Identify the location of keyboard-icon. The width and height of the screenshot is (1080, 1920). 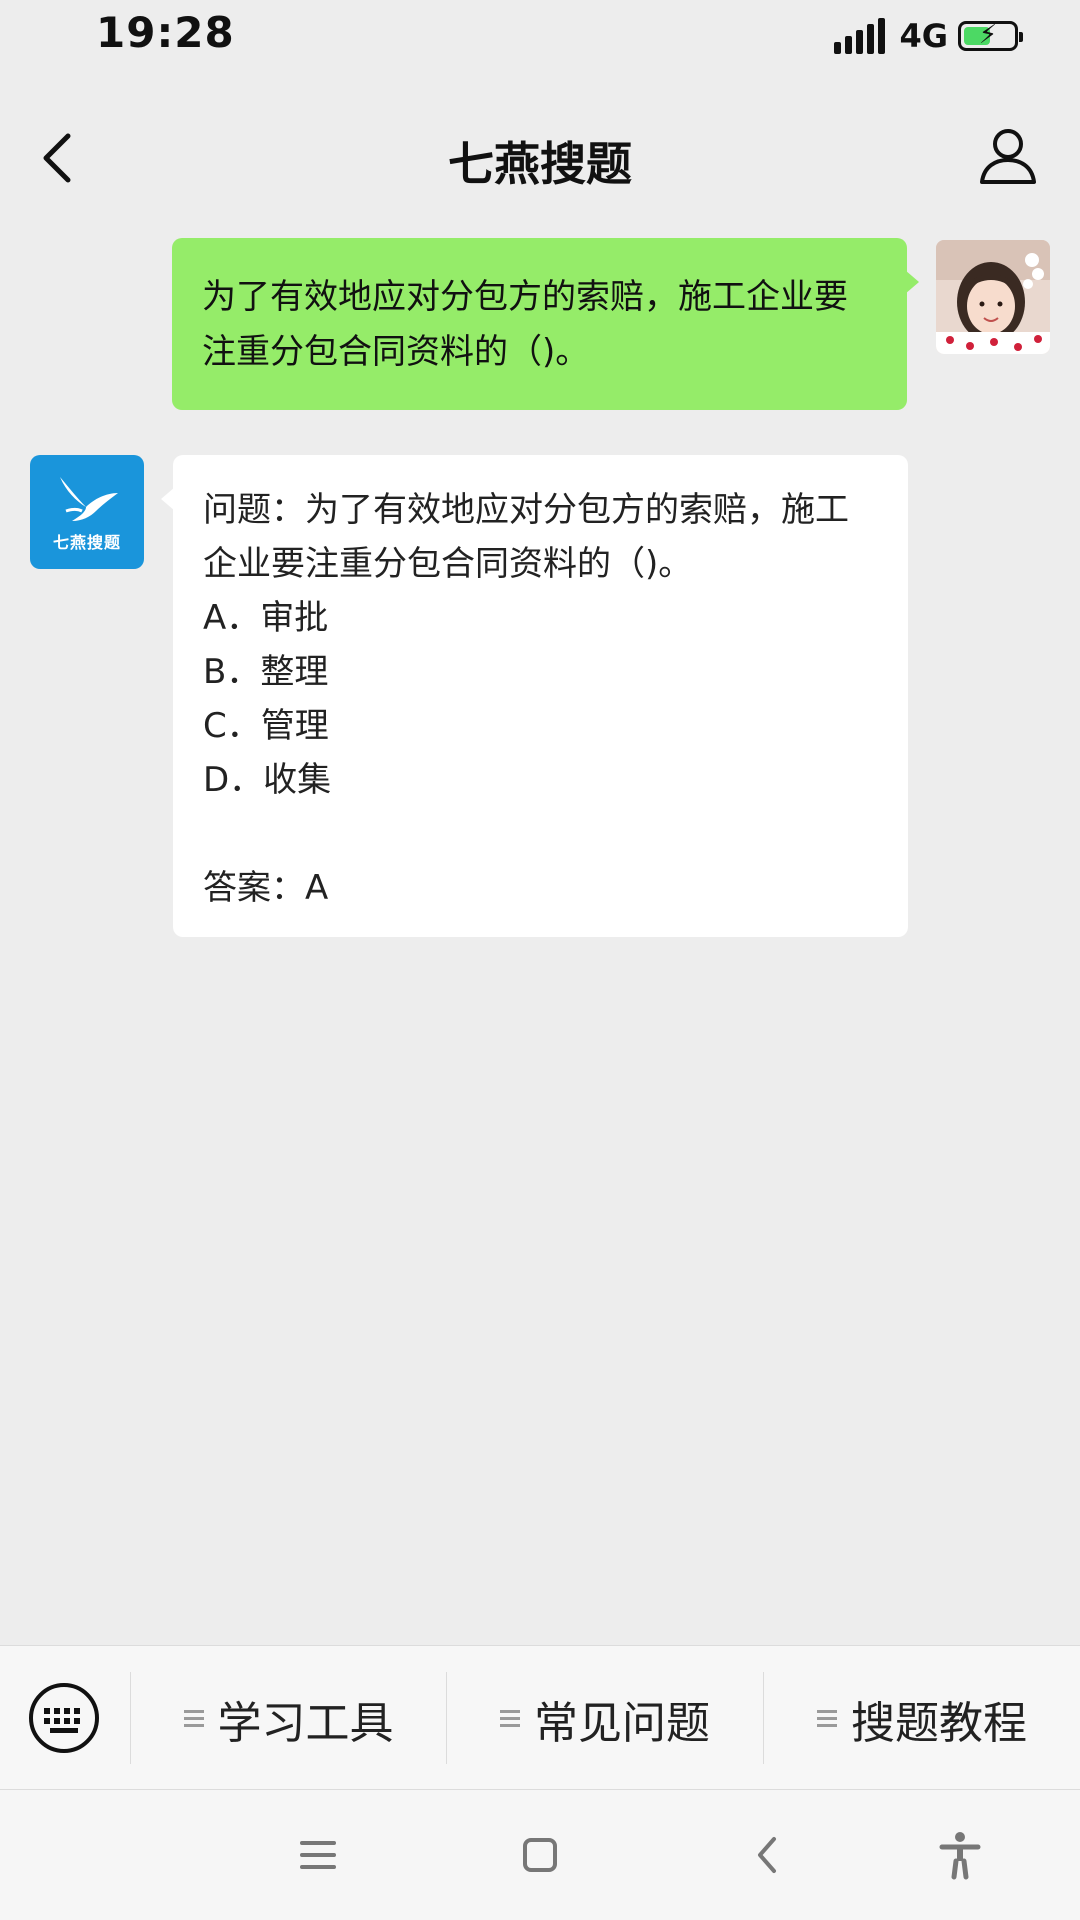
(64, 1718).